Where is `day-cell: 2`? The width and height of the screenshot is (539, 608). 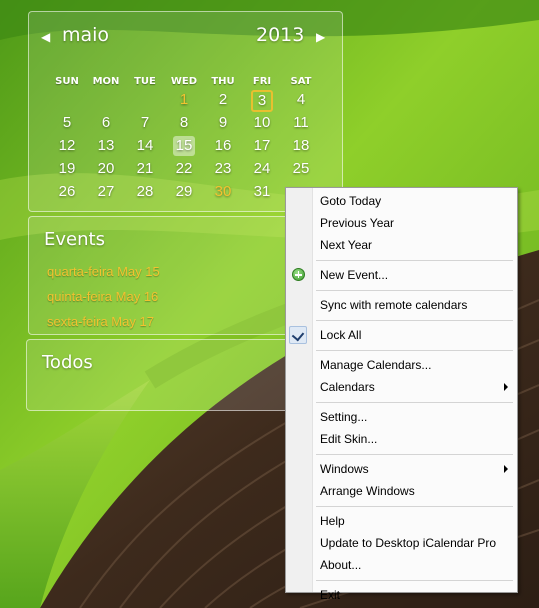 day-cell: 2 is located at coordinates (223, 100).